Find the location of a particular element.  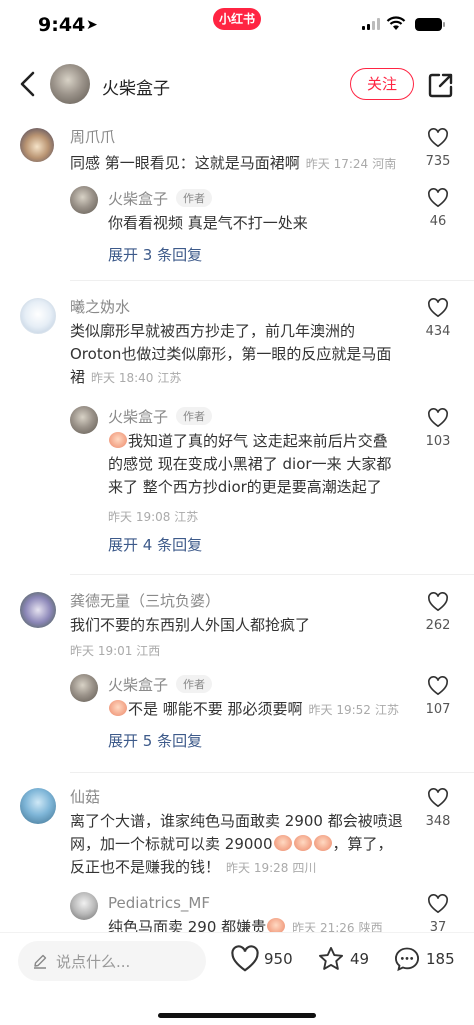

commenter-name: 龚德无量（三坑负婆） is located at coordinates (145, 600).